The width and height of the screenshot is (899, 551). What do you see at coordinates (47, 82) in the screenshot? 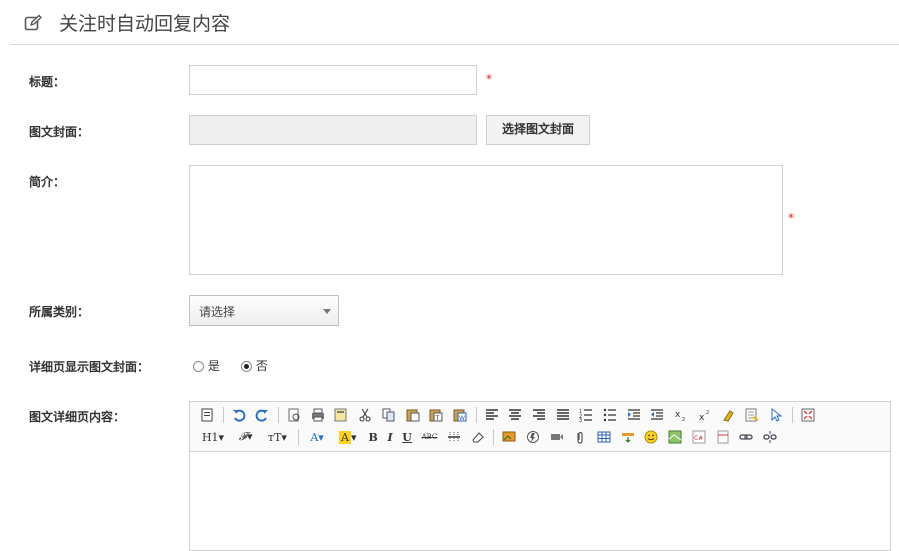
I see `title-label: 标题：` at bounding box center [47, 82].